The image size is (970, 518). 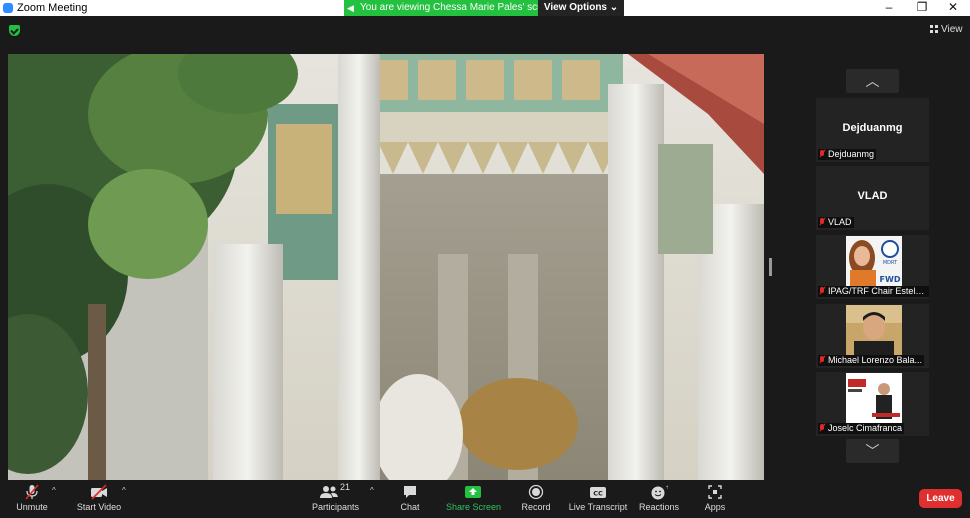 I want to click on video-off-icon, so click(x=99, y=492).